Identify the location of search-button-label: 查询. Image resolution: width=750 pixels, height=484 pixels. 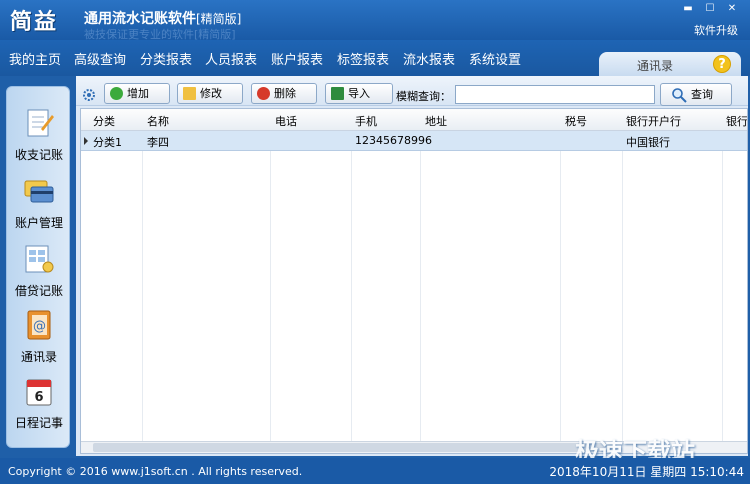
(702, 94).